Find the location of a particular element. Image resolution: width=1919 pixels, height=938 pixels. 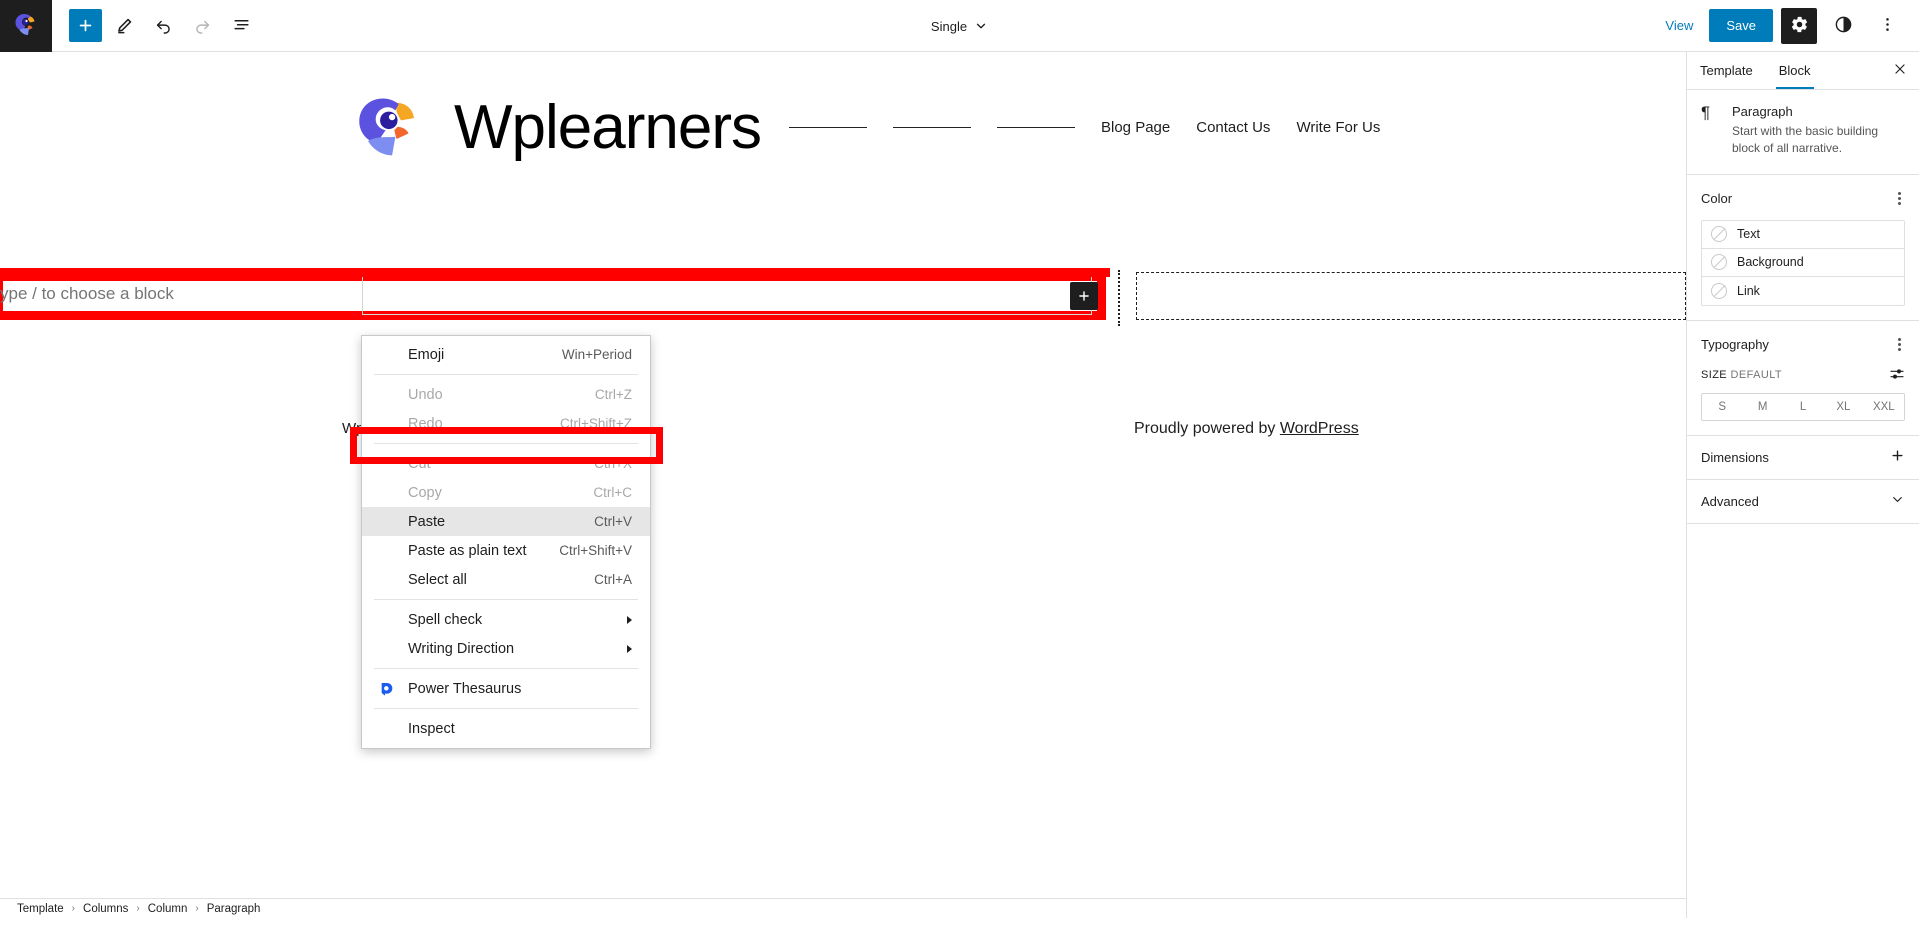

breadcrumb-item-columns: Columns is located at coordinates (105, 909).